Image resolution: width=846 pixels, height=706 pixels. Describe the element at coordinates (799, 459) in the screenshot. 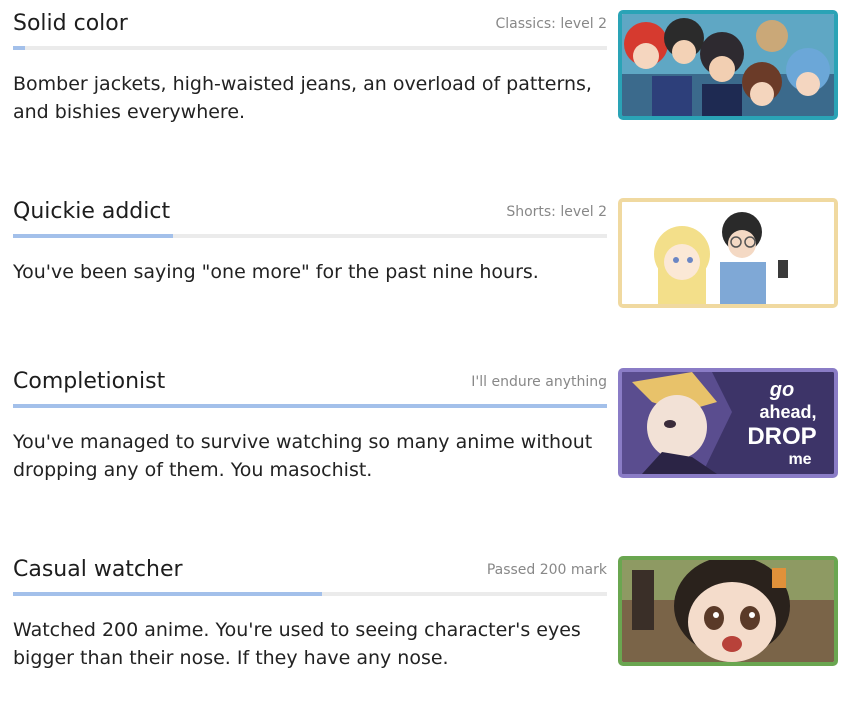

I see `svg-text: me` at that location.